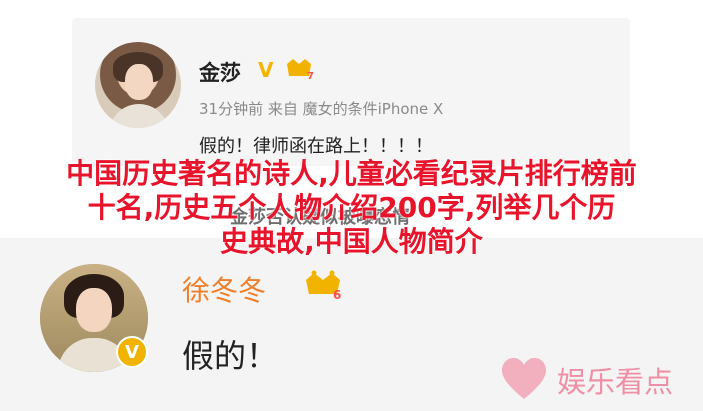 The image size is (703, 411). What do you see at coordinates (230, 356) in the screenshot?
I see `bottom-post-text: 假的！` at bounding box center [230, 356].